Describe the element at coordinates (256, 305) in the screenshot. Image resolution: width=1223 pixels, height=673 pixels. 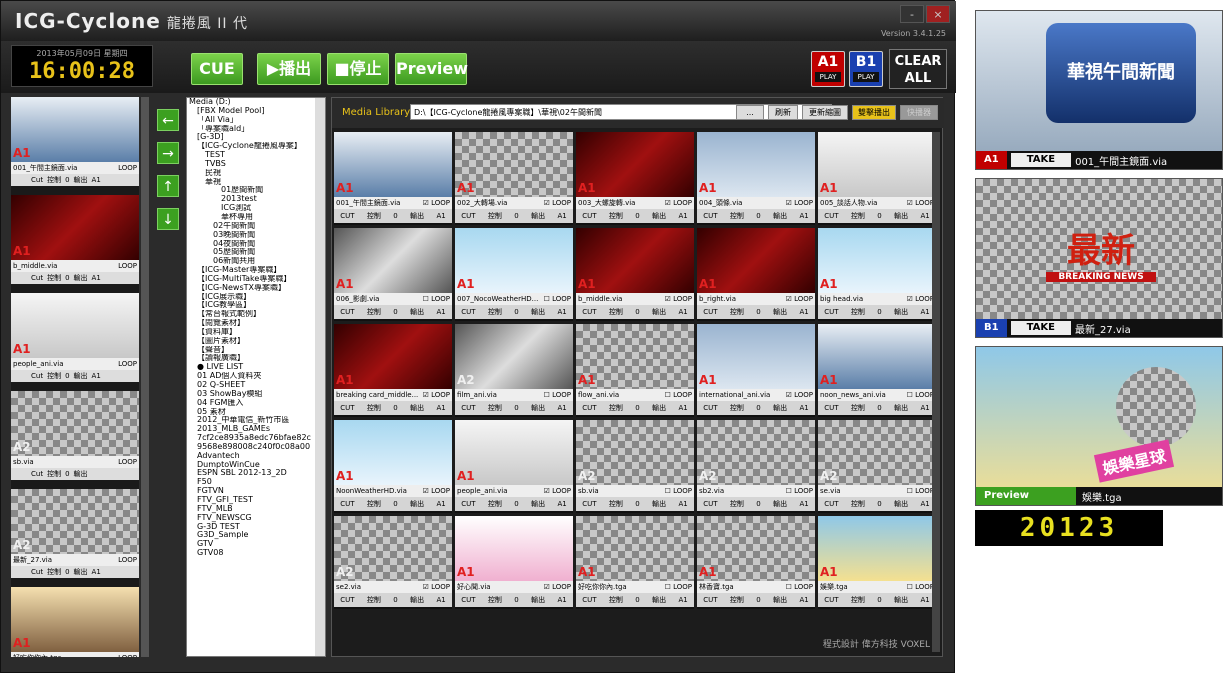
I see `tree-item: 【ICG教學區】` at that location.